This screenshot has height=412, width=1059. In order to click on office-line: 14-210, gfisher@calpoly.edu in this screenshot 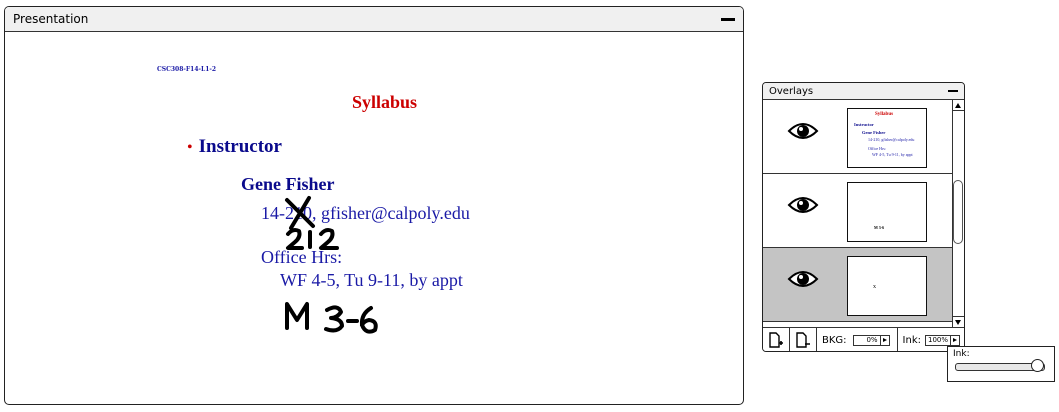, I will do `click(365, 213)`.